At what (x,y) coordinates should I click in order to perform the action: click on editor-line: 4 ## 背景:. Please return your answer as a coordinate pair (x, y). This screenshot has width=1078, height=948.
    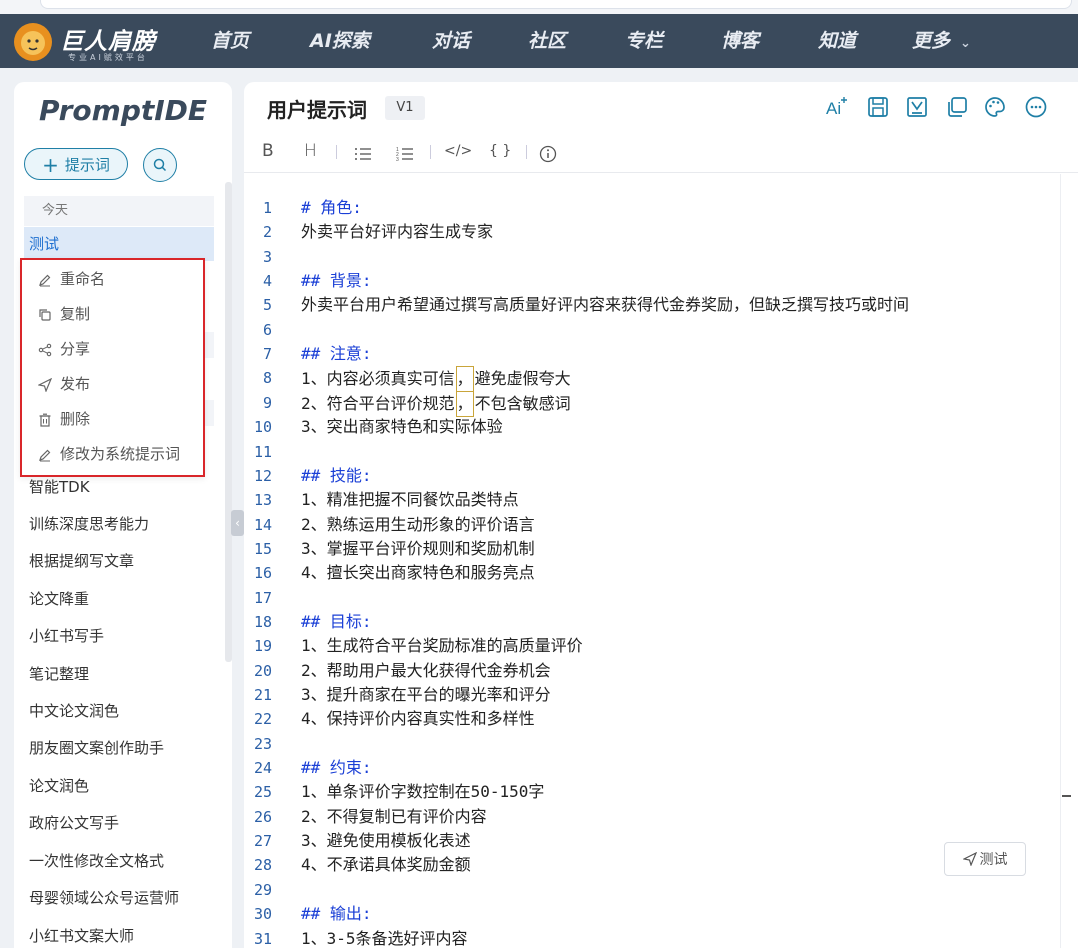
    Looking at the image, I should click on (652, 281).